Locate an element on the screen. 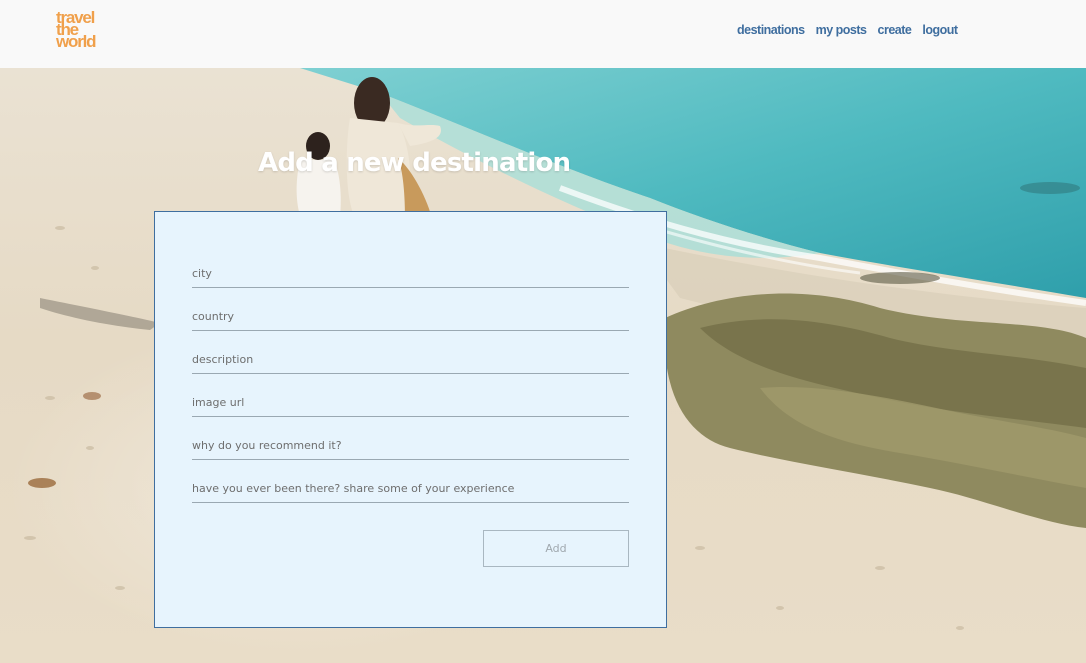 This screenshot has height=663, width=1086. experience-field-row is located at coordinates (410, 487).